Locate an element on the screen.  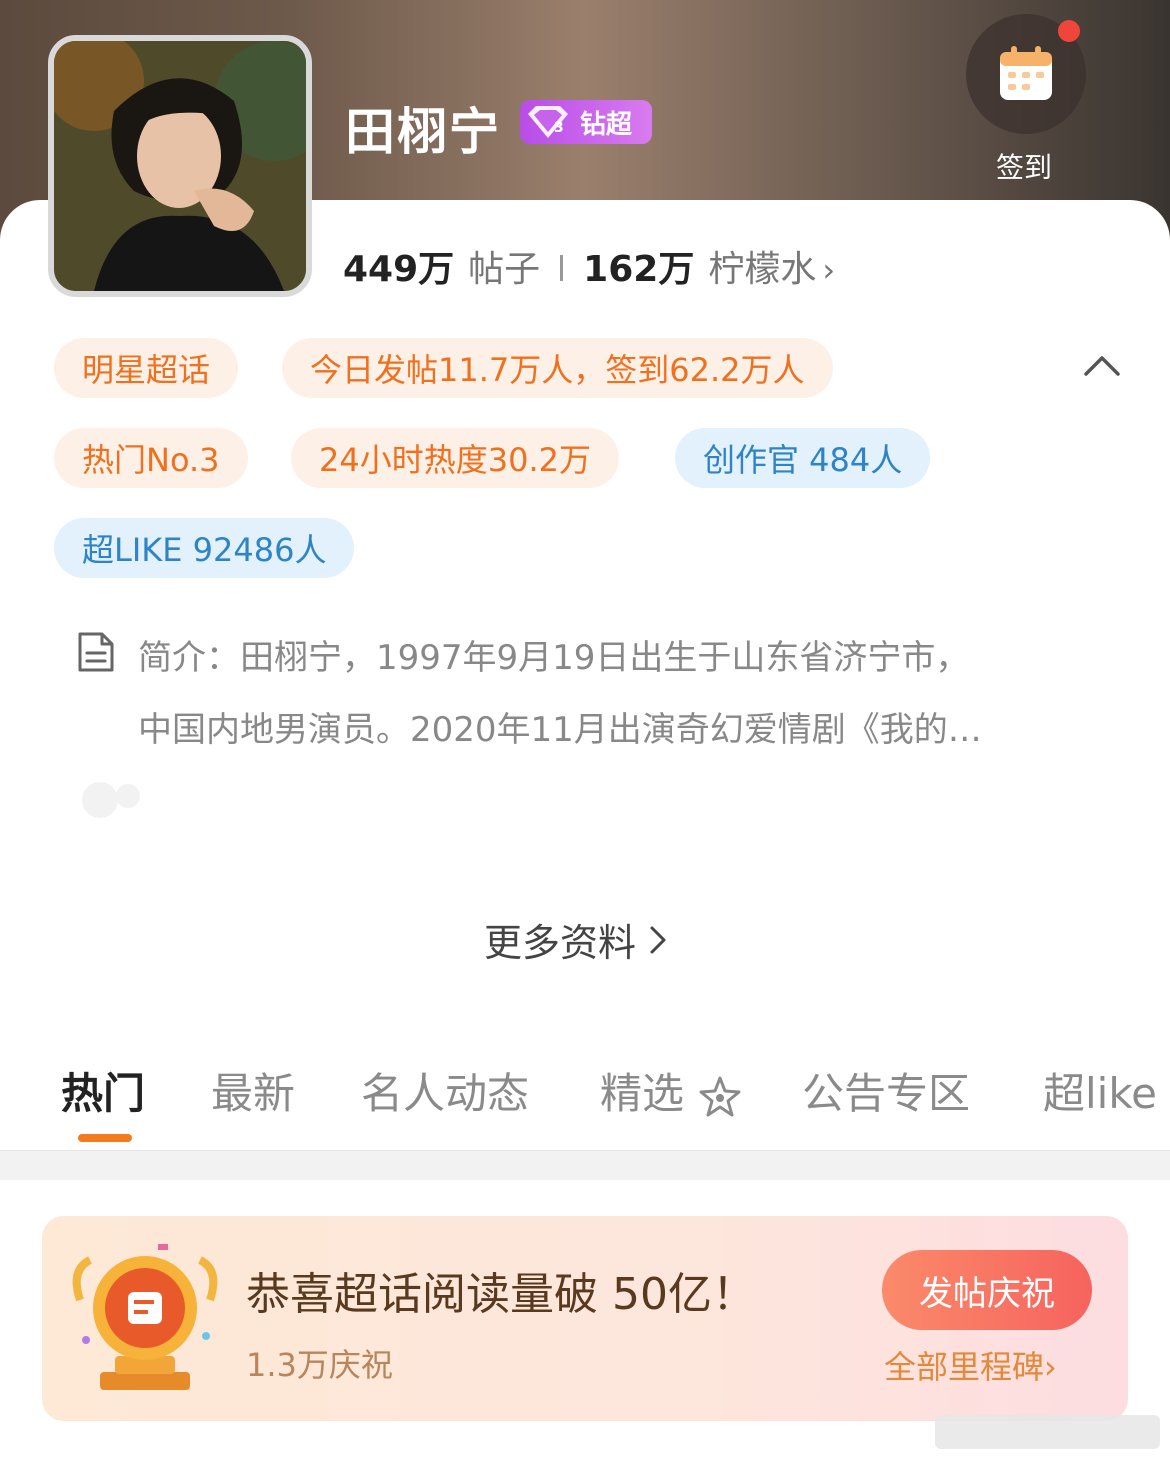
avatar is located at coordinates (180, 166).